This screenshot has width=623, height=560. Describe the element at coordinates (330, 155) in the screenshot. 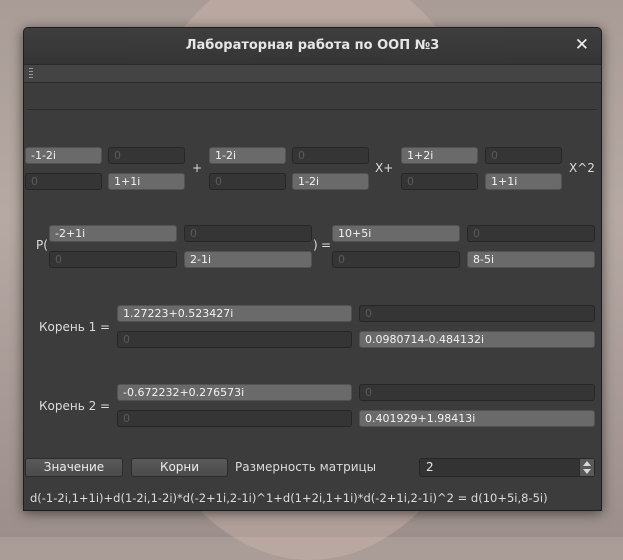

I see `a1-cell-12: 0` at that location.